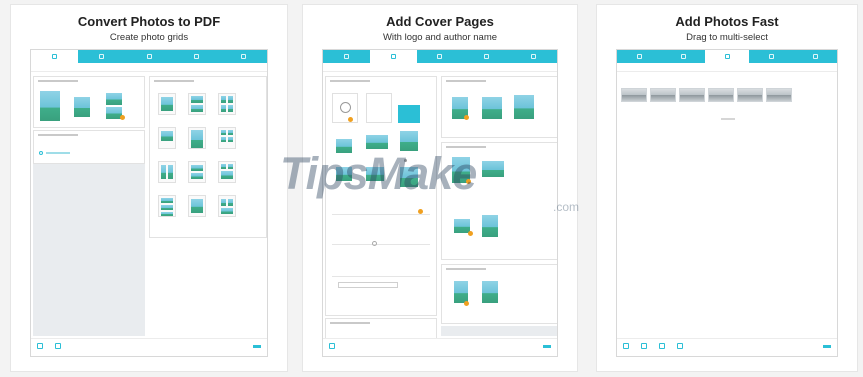  What do you see at coordinates (41, 153) in the screenshot?
I see `add-icon` at bounding box center [41, 153].